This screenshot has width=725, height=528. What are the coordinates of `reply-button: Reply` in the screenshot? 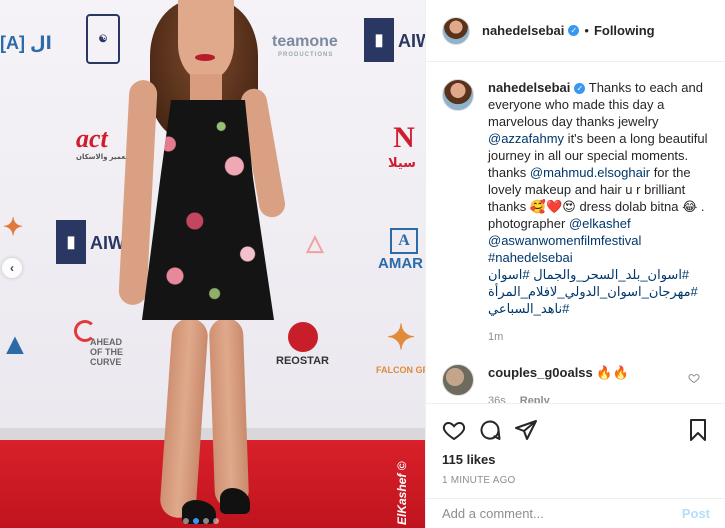 It's located at (535, 398).